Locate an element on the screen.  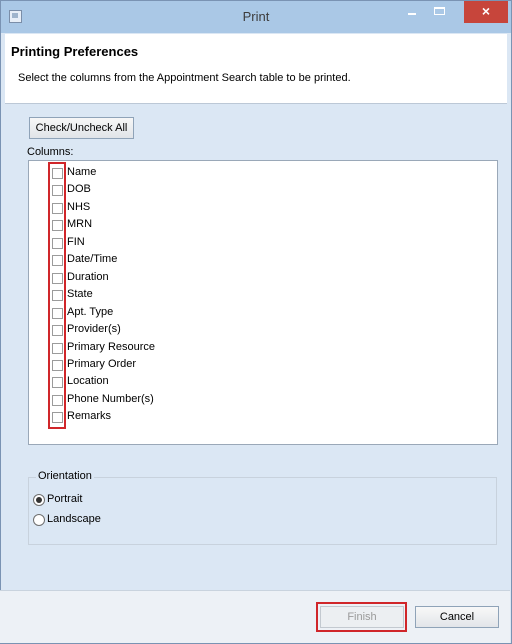
column-option-label: Primary Resource is located at coordinates (111, 346).